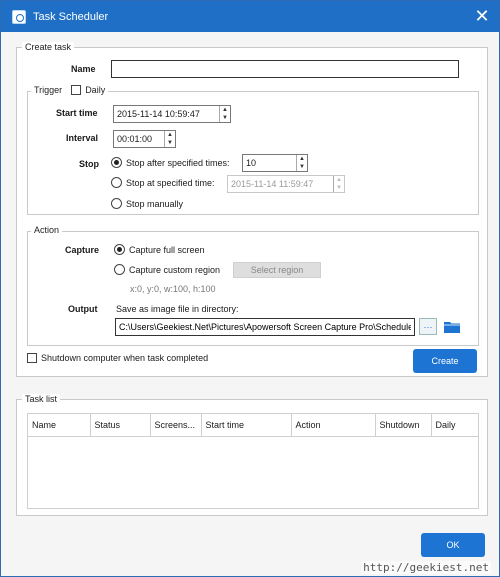  I want to click on title-bar: Task Scheduler ✕, so click(250, 16).